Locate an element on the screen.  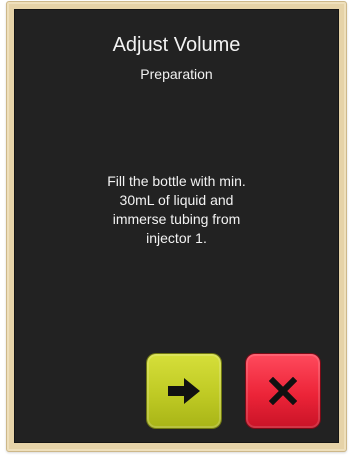
cancel-button is located at coordinates (283, 391).